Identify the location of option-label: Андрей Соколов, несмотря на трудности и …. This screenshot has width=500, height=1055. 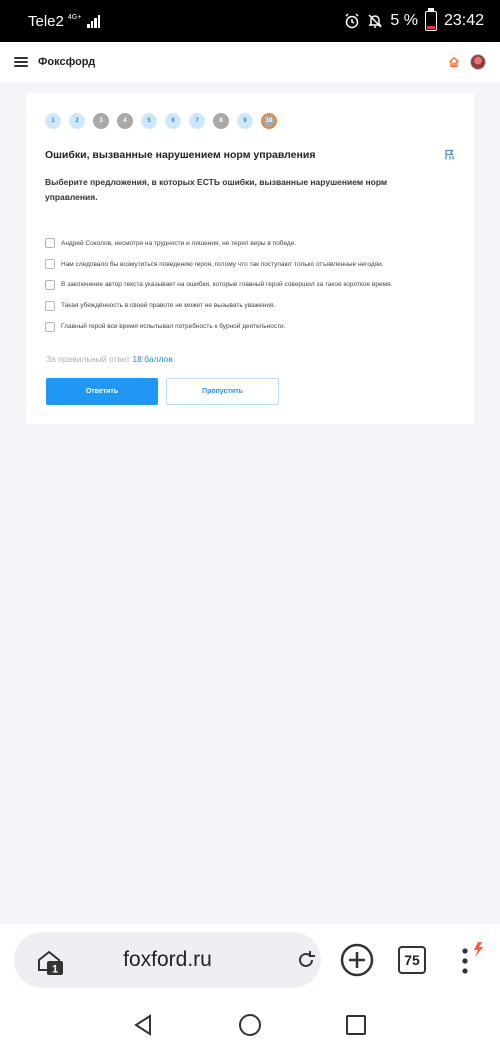
(179, 243).